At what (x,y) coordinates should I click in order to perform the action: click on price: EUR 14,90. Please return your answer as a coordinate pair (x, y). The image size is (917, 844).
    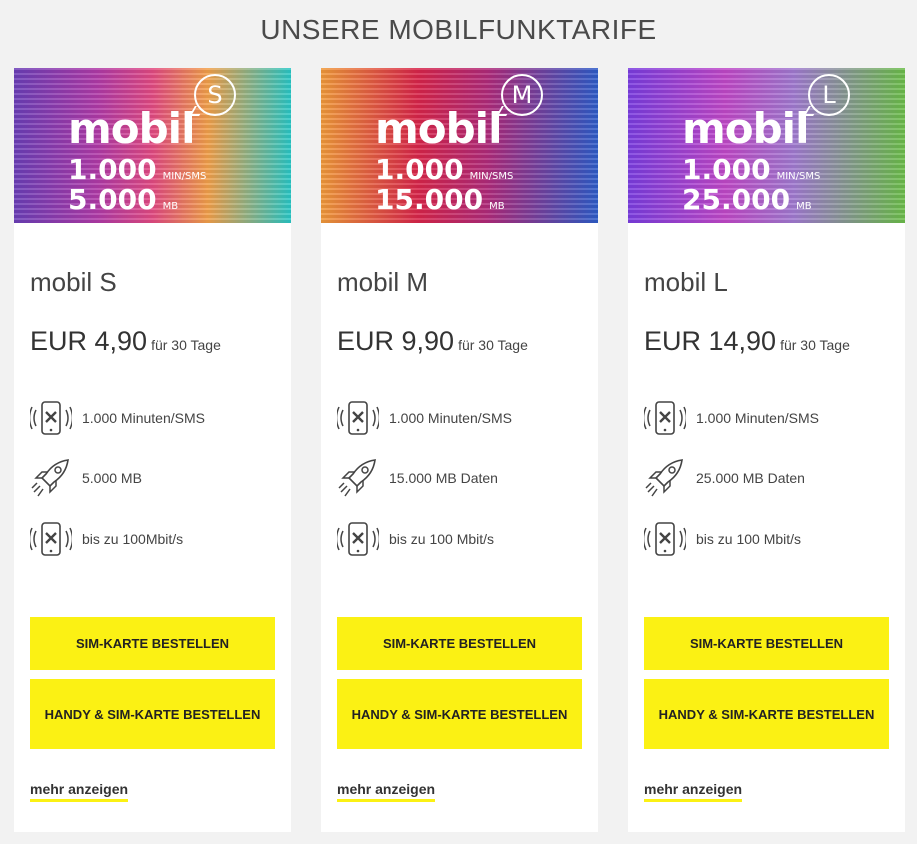
    Looking at the image, I should click on (710, 341).